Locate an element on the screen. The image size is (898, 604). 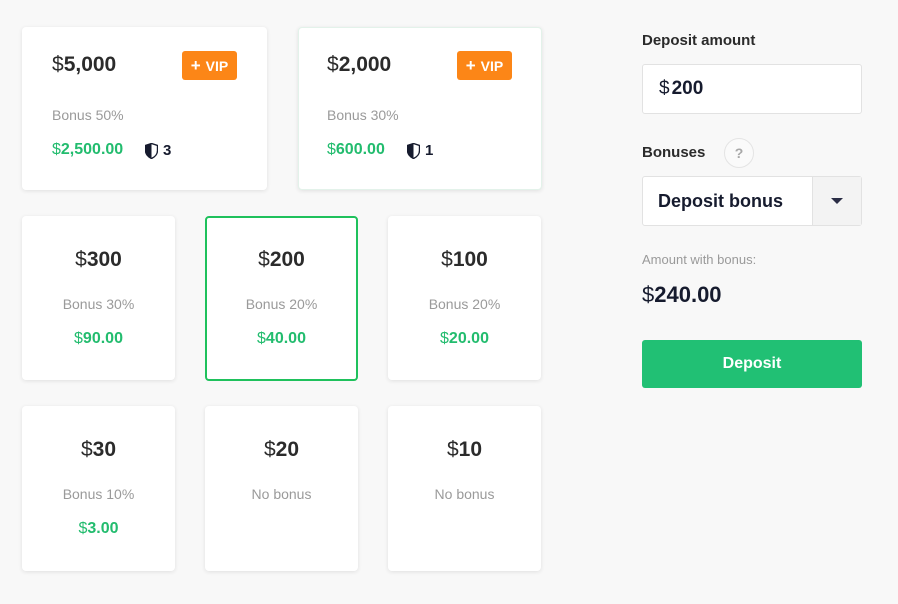
package-amount: $30 is located at coordinates (98, 449).